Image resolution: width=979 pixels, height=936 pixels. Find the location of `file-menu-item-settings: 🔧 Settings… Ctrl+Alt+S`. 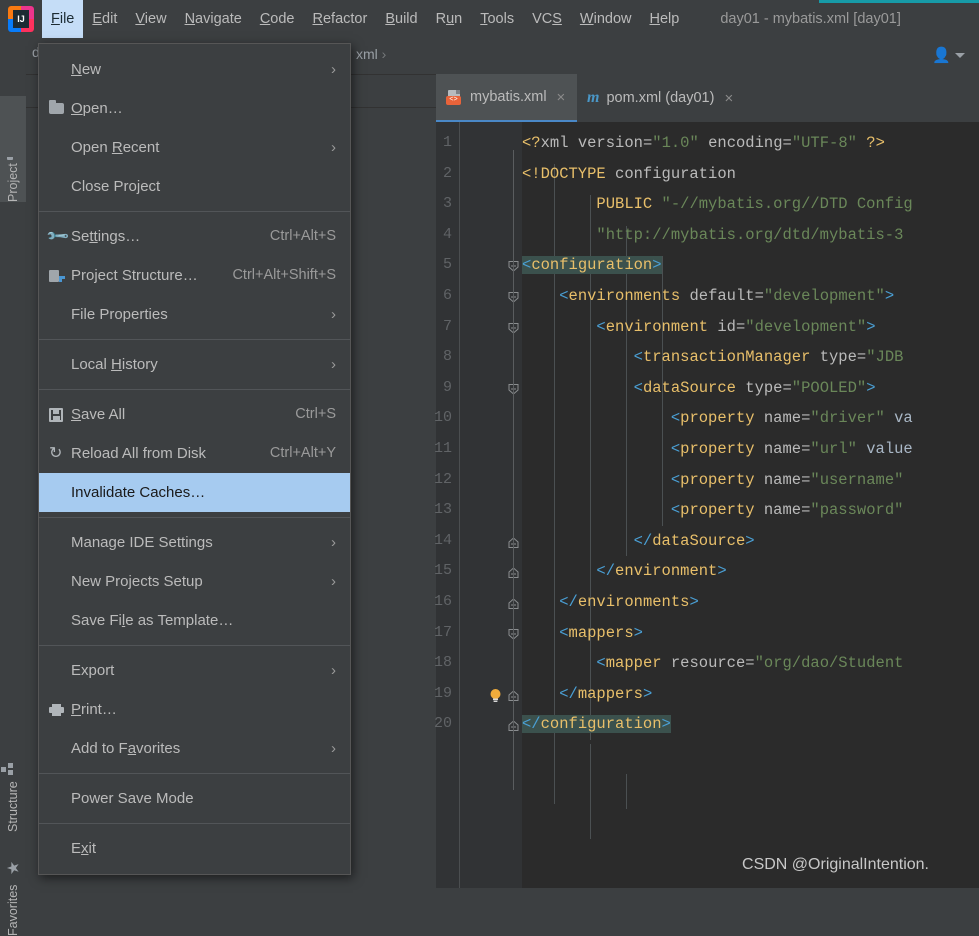

file-menu-item-settings: 🔧 Settings… Ctrl+Alt+S is located at coordinates (194, 236).